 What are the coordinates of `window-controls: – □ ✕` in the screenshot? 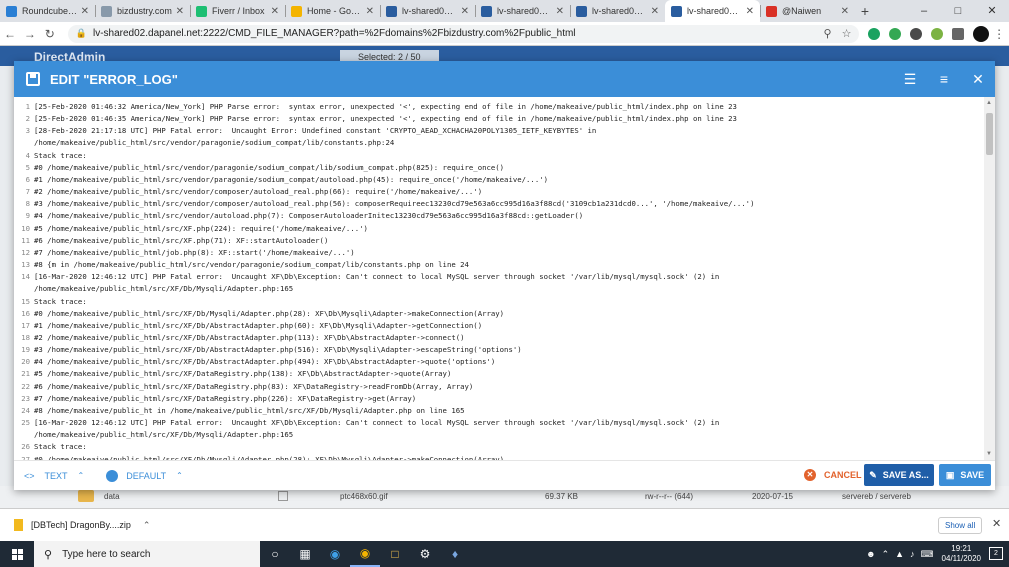 It's located at (958, 11).